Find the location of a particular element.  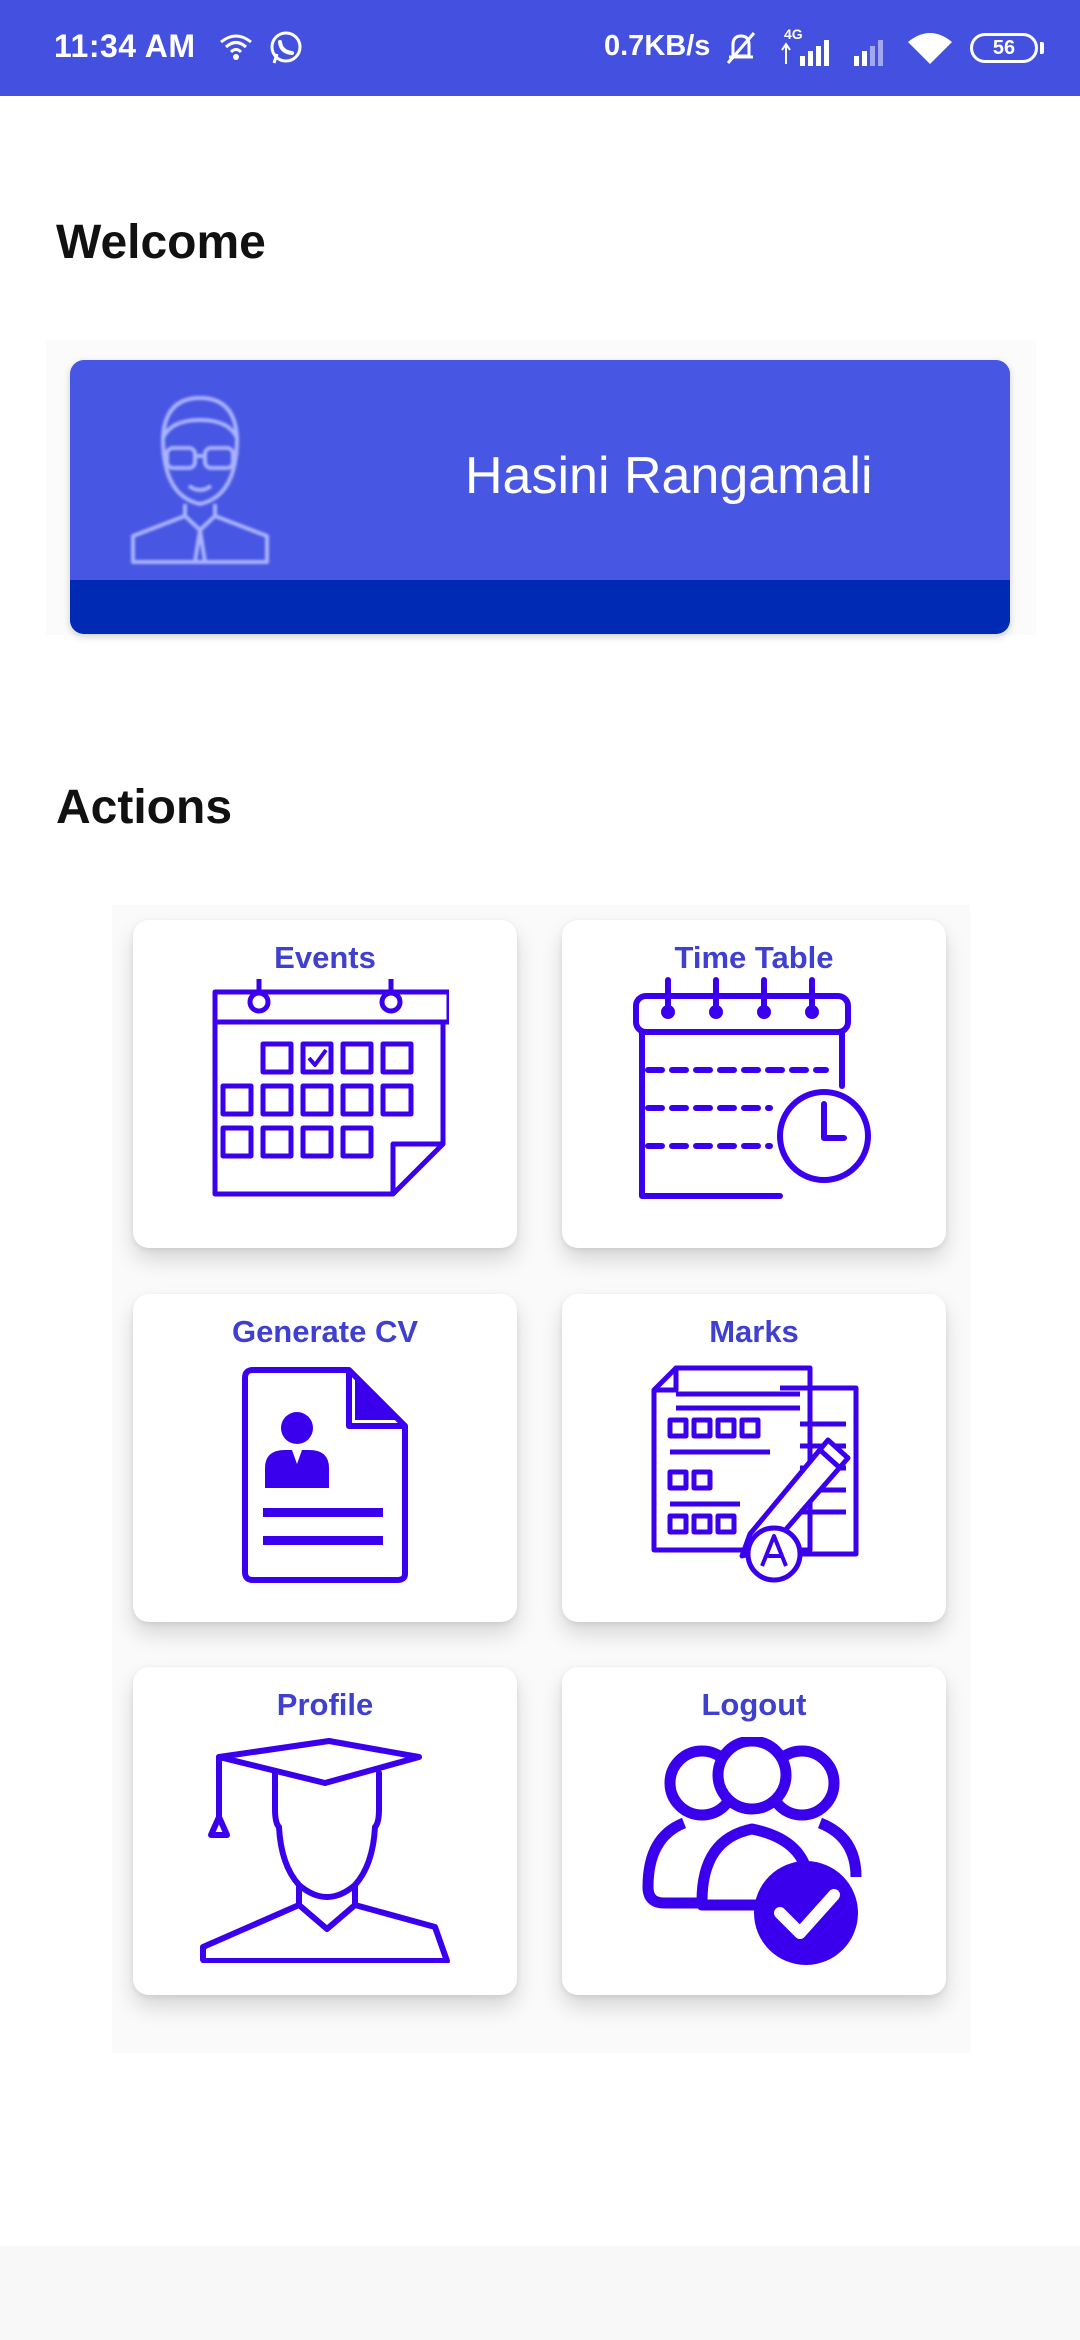

actions-title: Actions is located at coordinates (144, 807).